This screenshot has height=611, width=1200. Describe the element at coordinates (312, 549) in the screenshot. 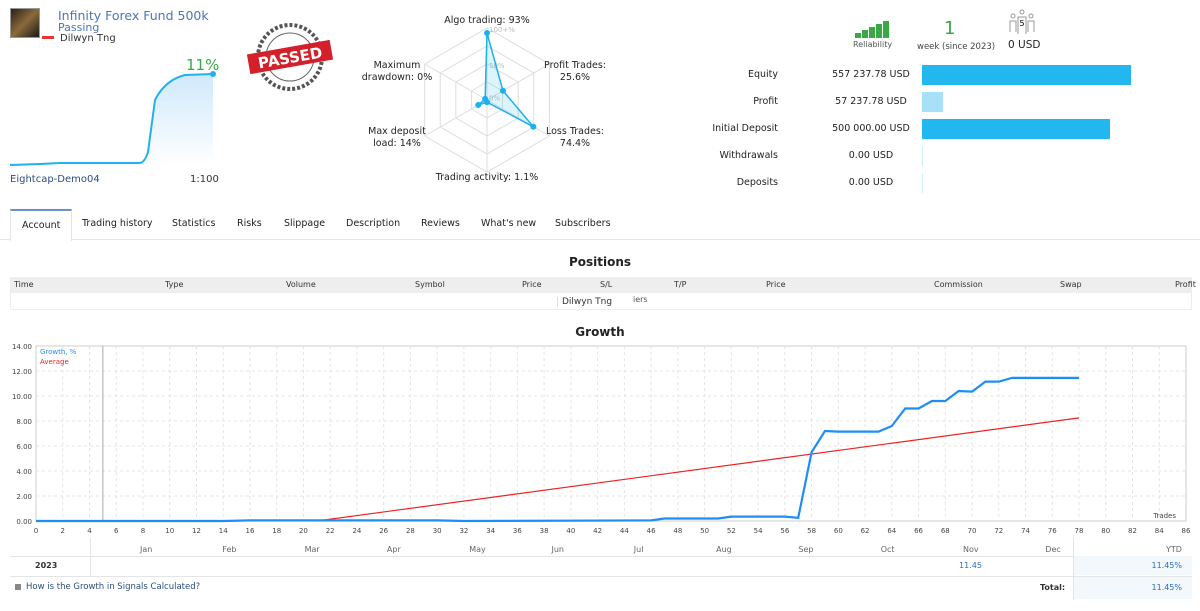

I see `month-label: Mar` at that location.